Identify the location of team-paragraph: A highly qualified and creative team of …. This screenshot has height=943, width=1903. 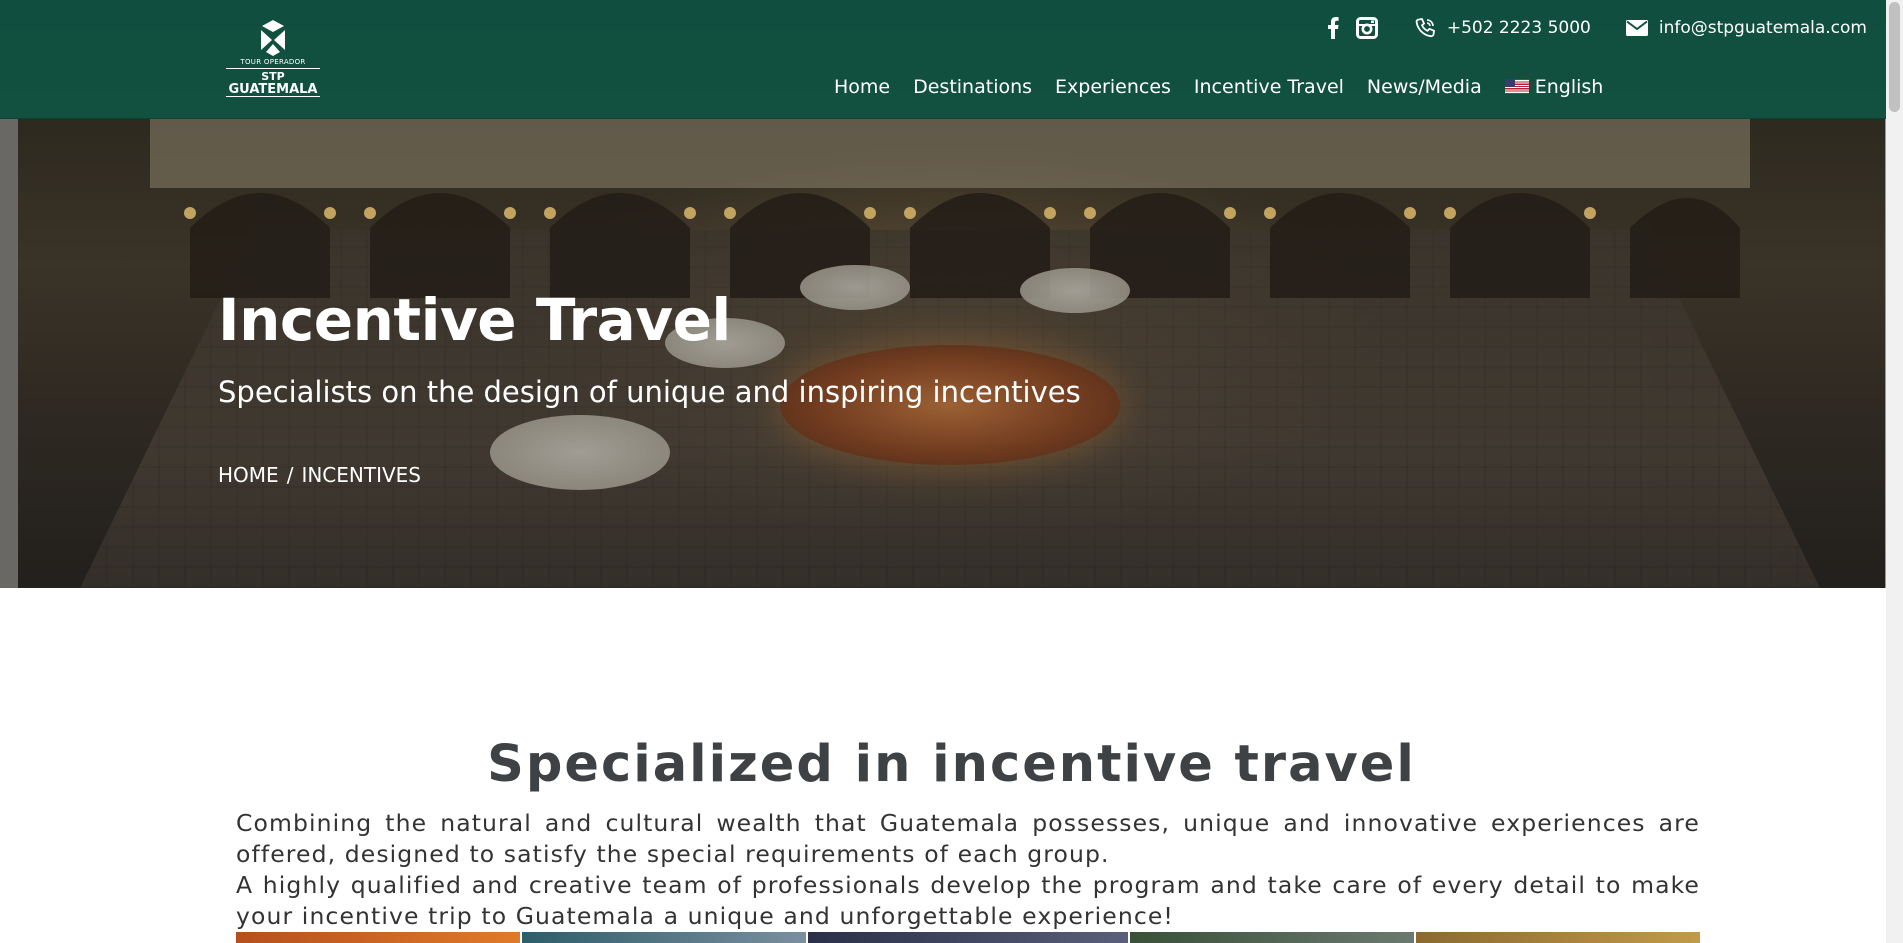
(968, 900).